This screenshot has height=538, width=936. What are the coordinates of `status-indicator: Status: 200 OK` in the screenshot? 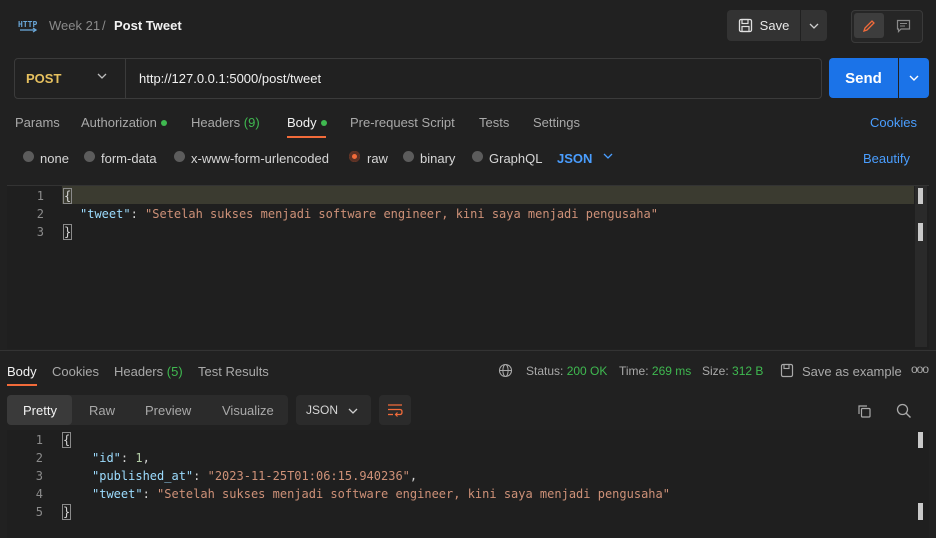 It's located at (566, 371).